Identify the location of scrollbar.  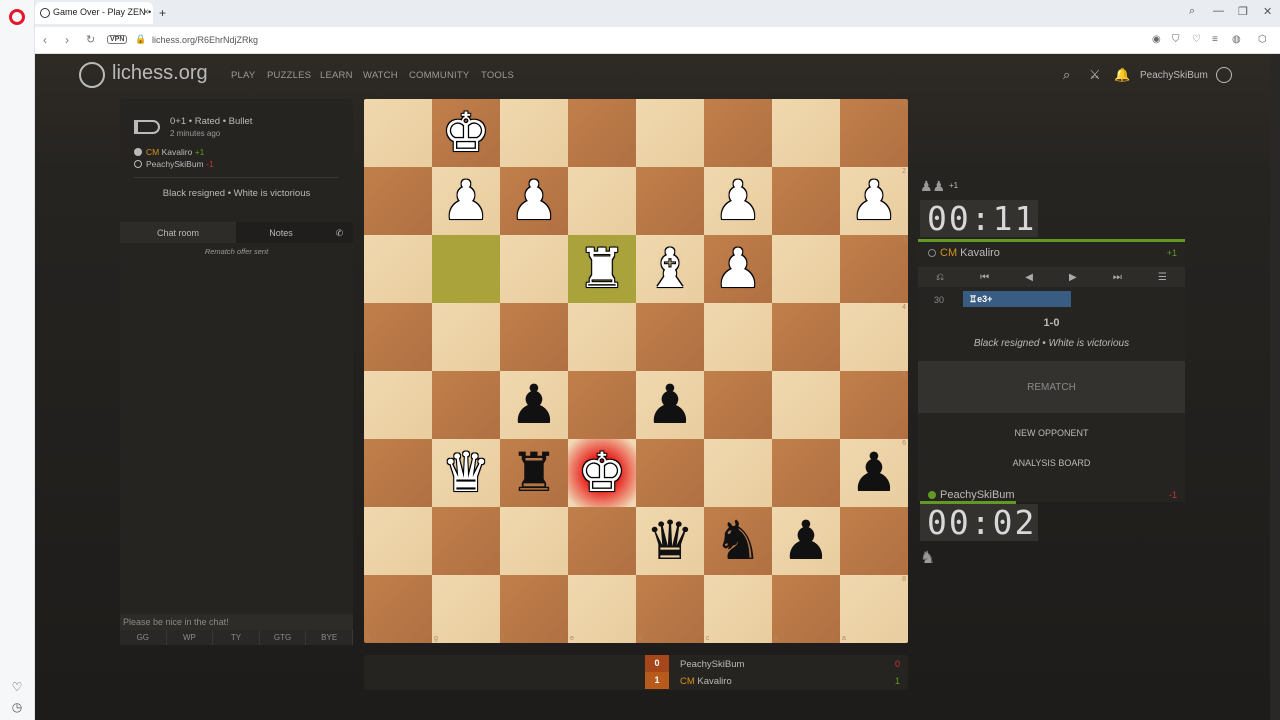
(1275, 387).